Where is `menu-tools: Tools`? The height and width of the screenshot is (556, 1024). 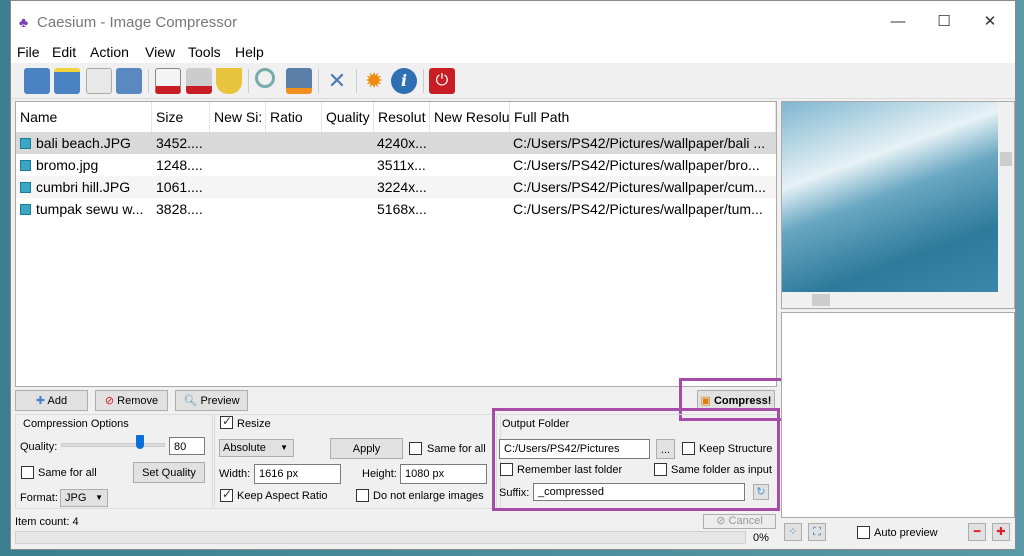
menu-tools: Tools is located at coordinates (204, 52).